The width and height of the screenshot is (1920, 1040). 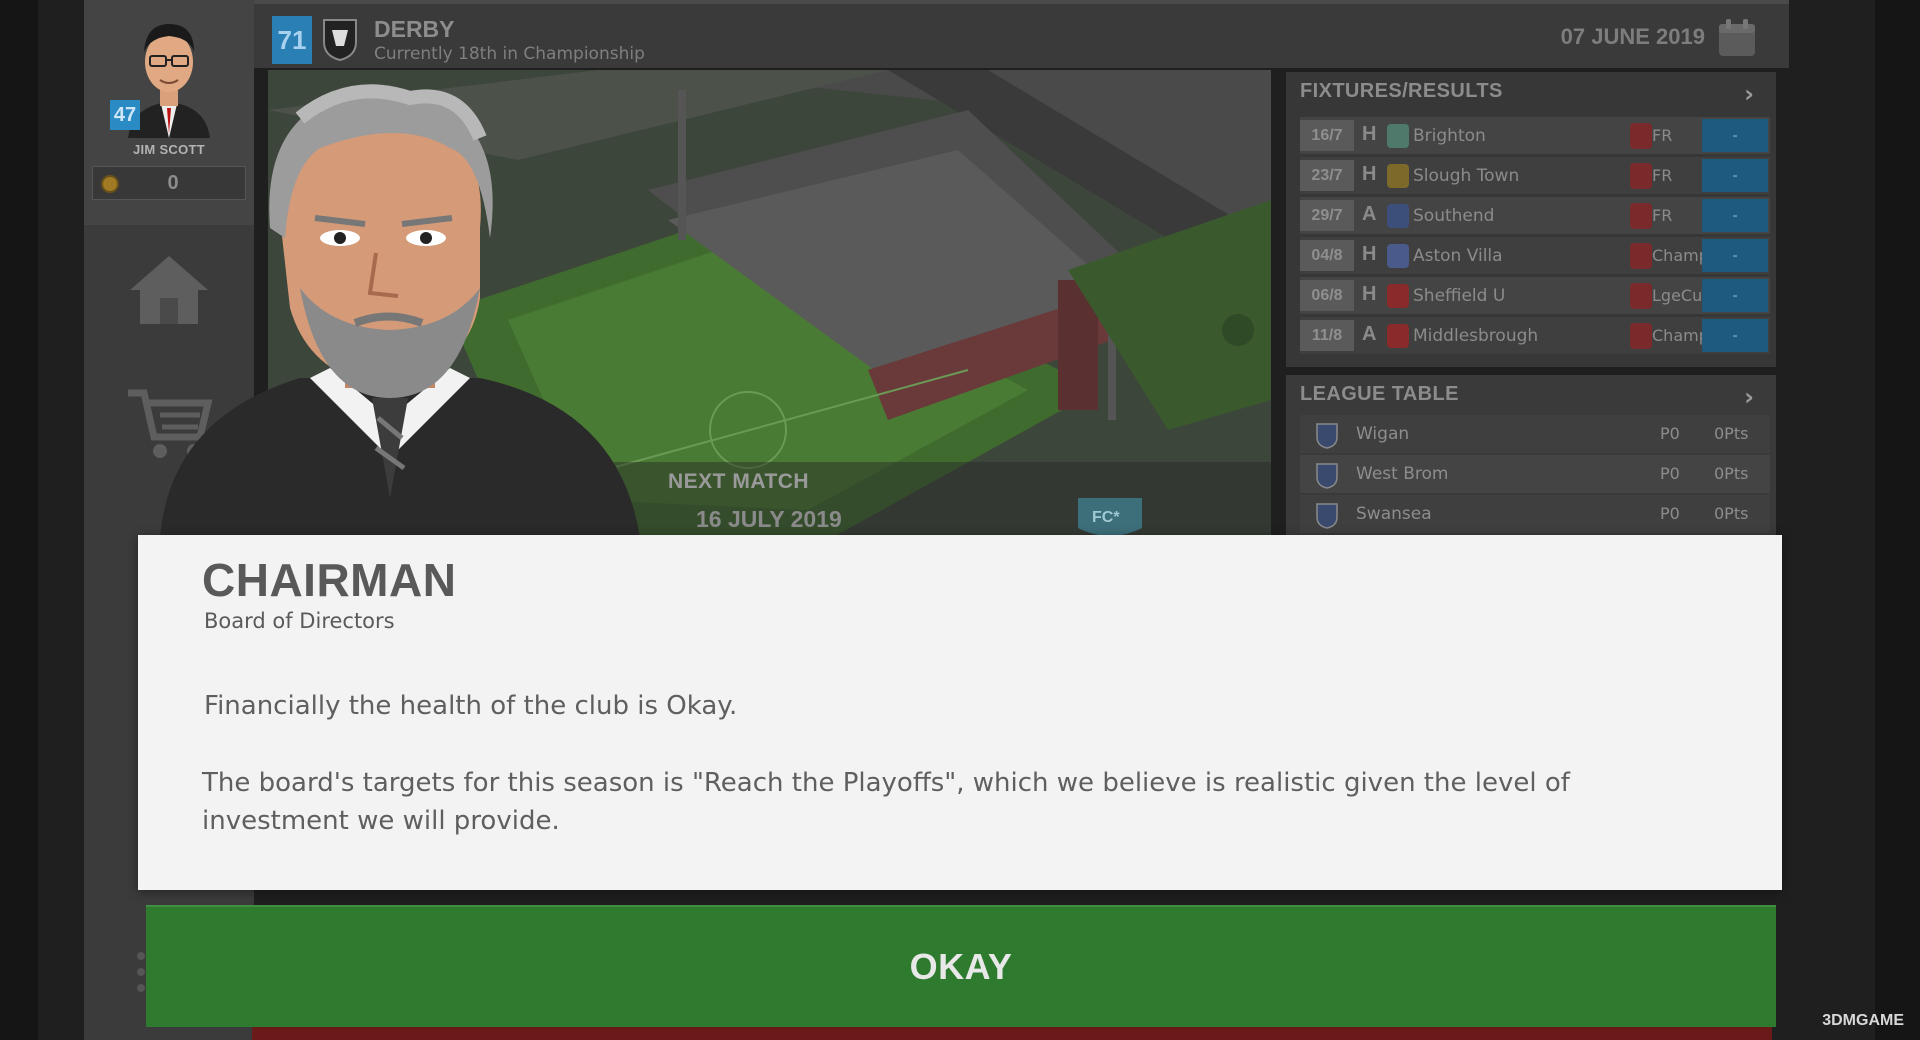 I want to click on fixture-date: 29/7, so click(x=1327, y=215).